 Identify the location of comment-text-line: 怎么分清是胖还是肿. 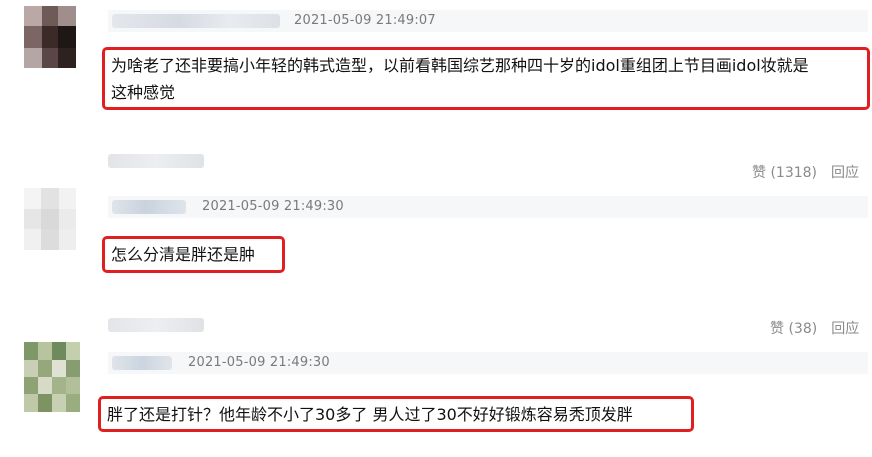
(183, 254).